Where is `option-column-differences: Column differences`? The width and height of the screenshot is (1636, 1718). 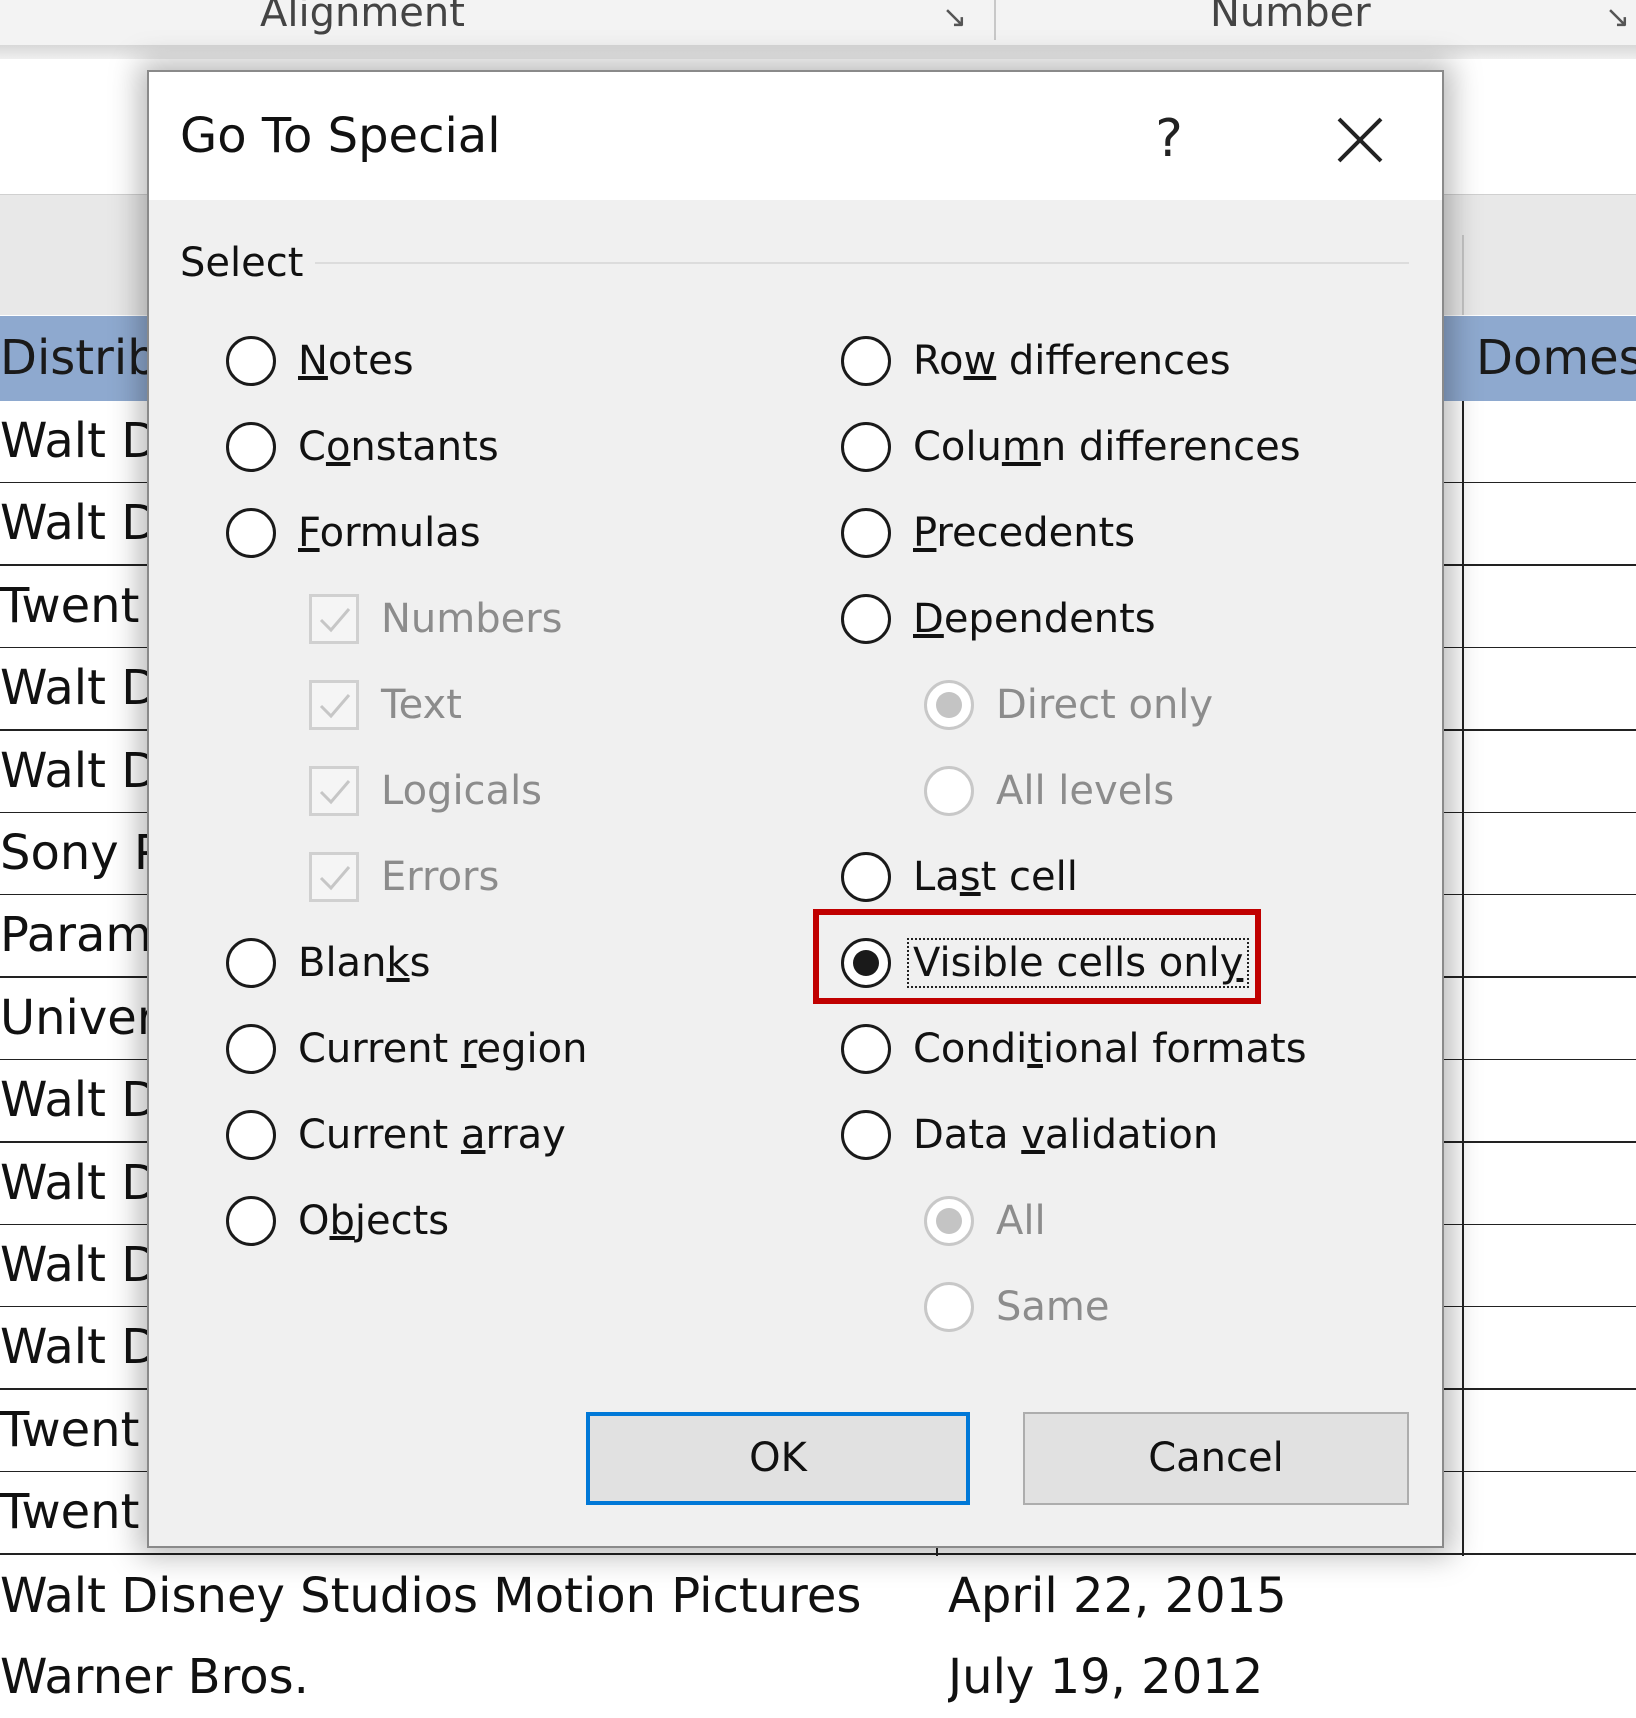 option-column-differences: Column differences is located at coordinates (1071, 447).